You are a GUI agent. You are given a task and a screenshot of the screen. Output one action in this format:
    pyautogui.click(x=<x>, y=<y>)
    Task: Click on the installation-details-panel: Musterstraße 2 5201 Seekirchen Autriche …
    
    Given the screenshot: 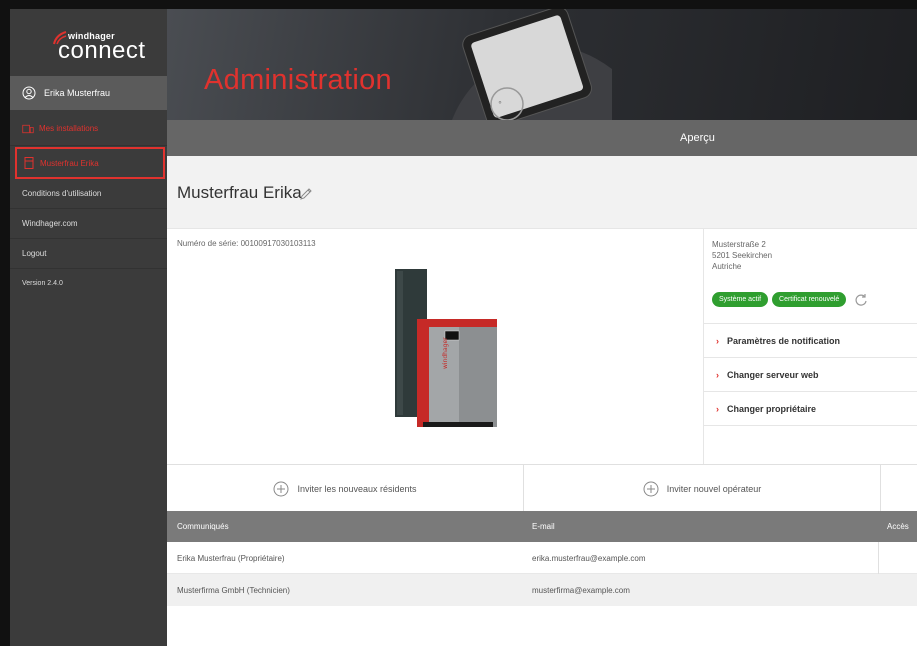 What is the action you would take?
    pyautogui.click(x=810, y=347)
    